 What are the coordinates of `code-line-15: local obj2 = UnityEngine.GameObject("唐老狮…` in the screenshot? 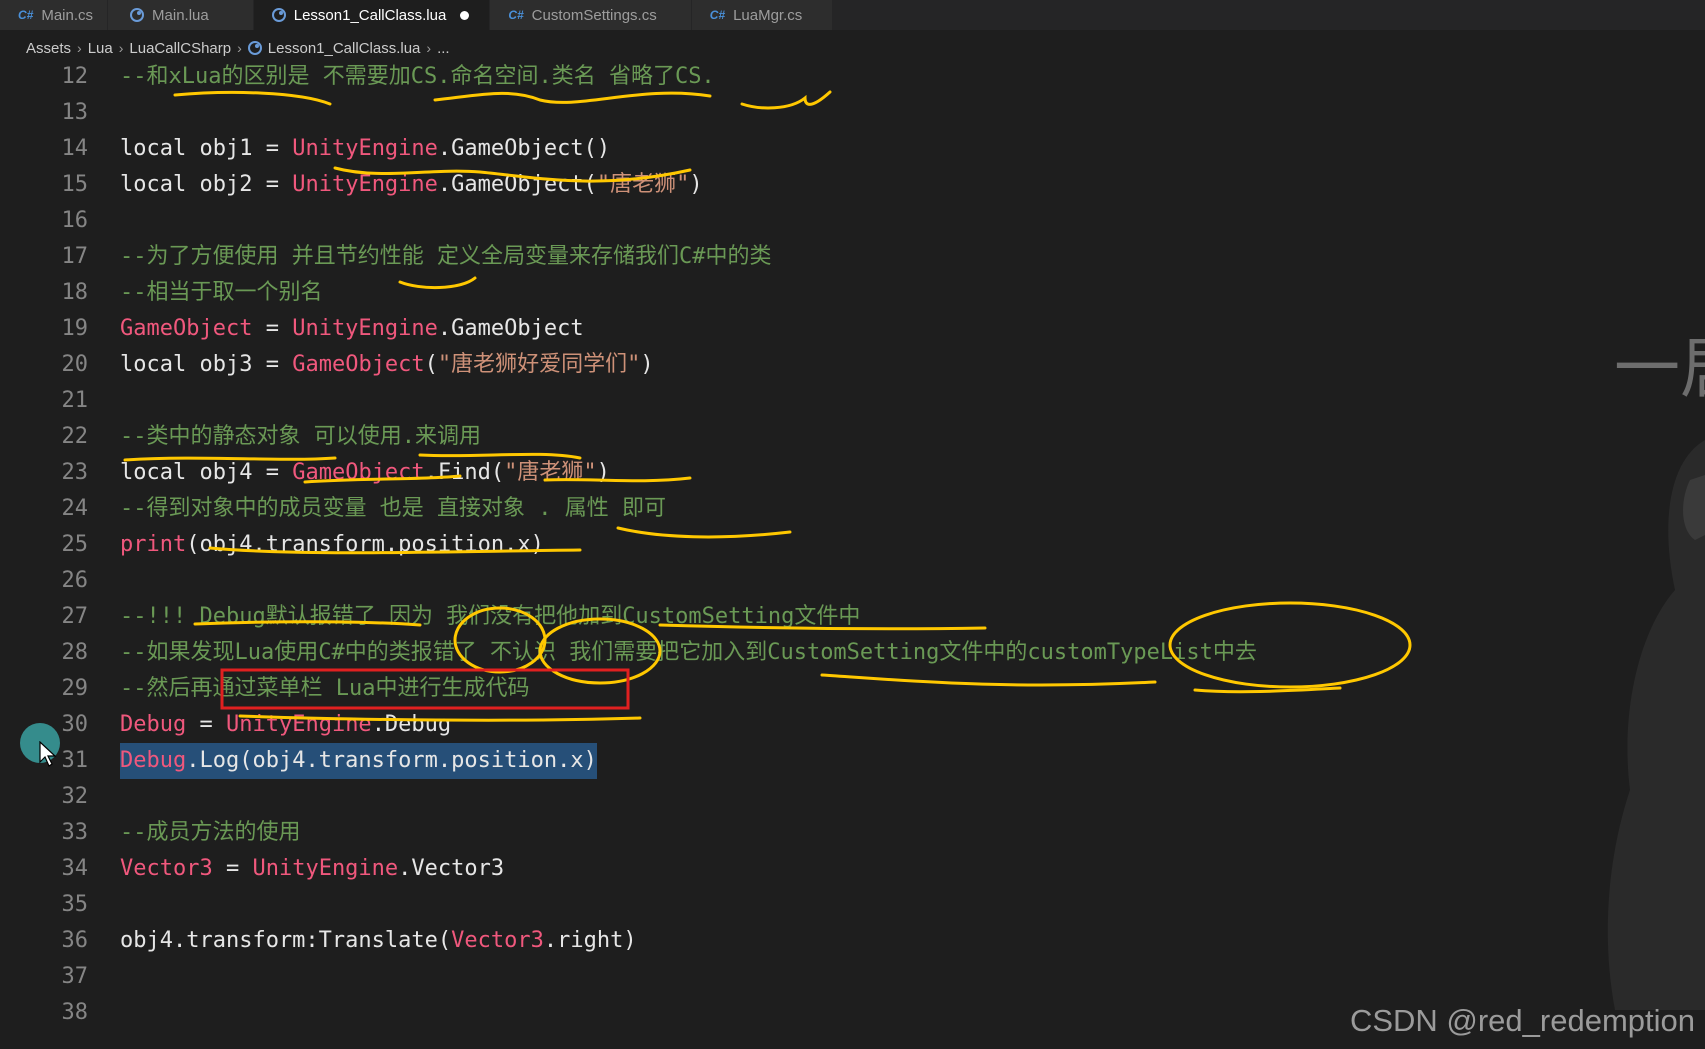 It's located at (411, 185).